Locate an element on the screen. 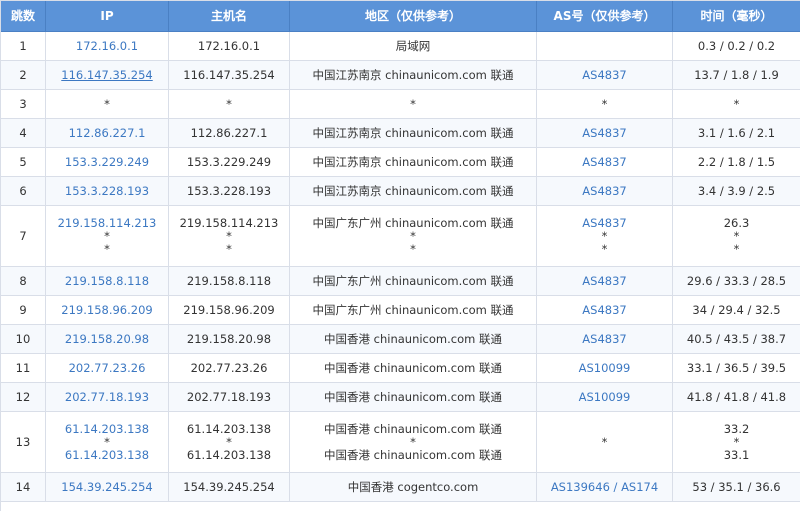 The width and height of the screenshot is (800, 511). time-cell: 53 / 35.1 / 36.6 is located at coordinates (736, 487).